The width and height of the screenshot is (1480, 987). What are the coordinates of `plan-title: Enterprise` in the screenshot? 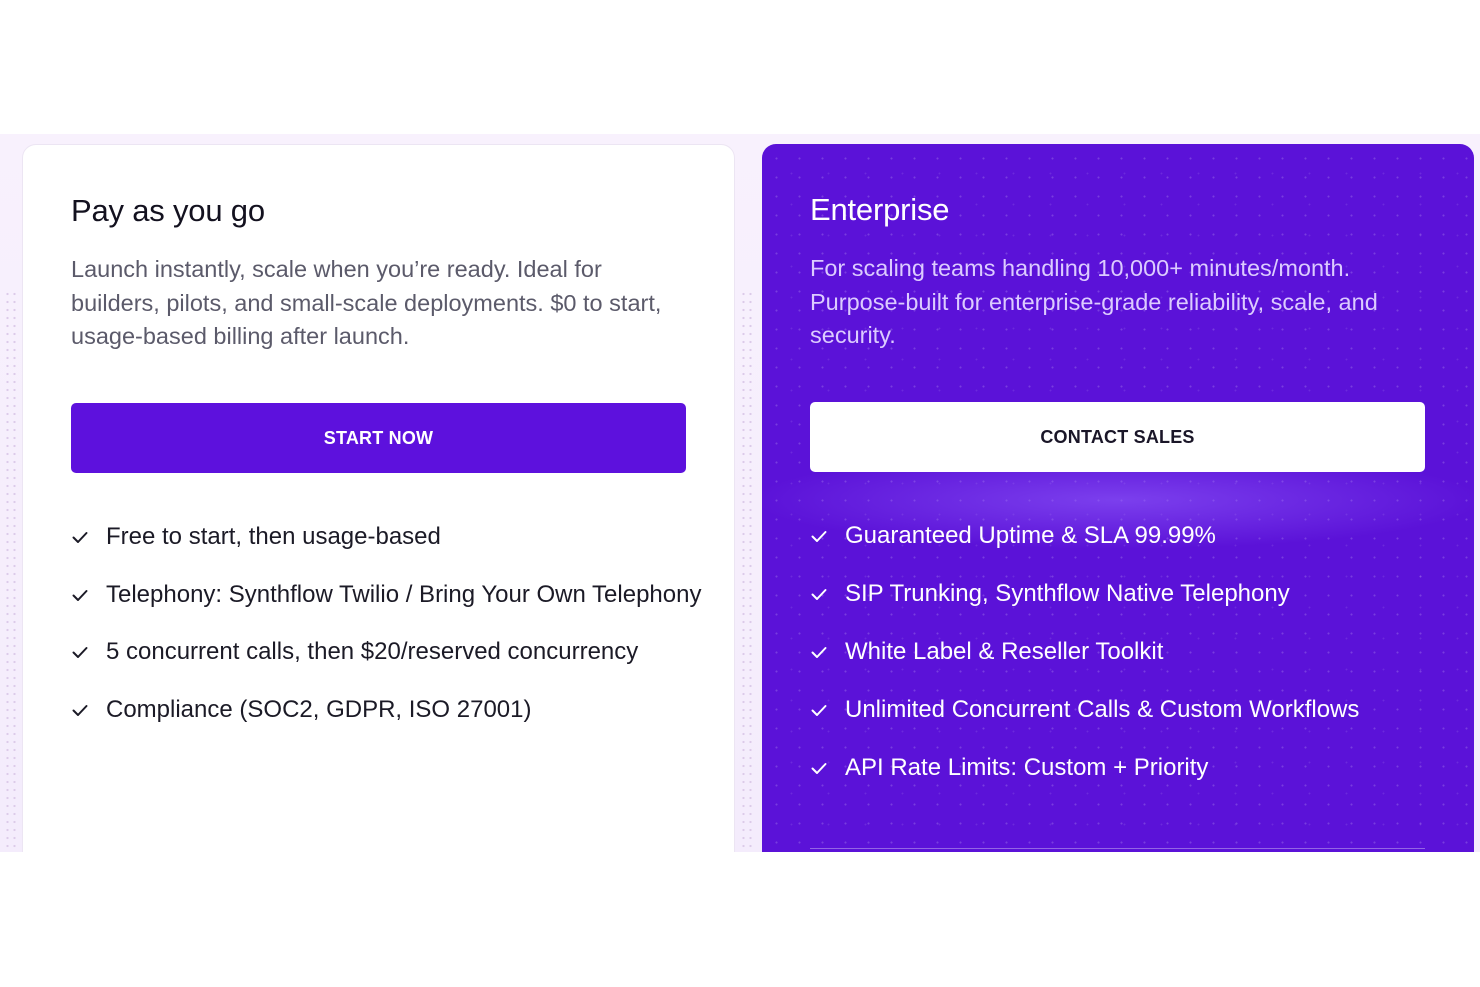 It's located at (880, 209).